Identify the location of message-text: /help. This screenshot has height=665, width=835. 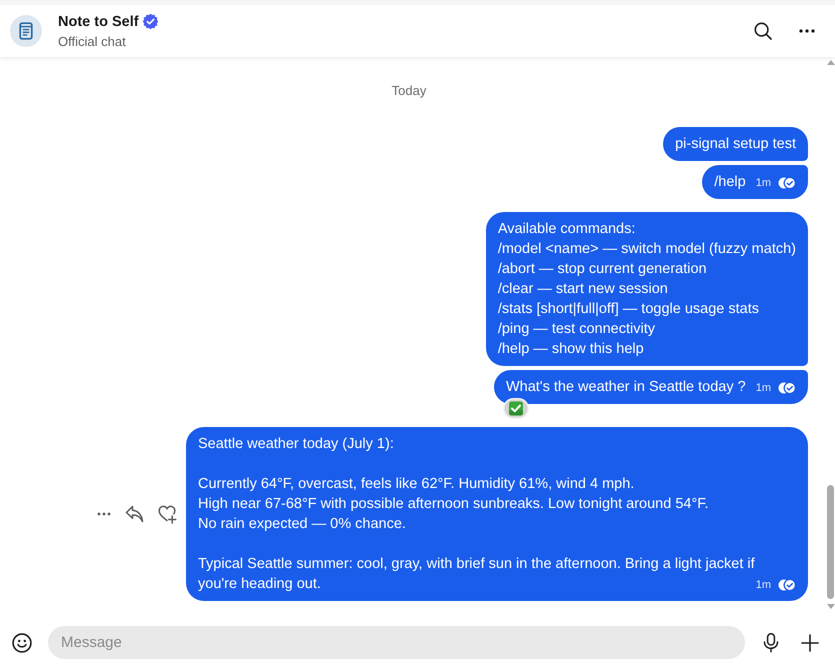
(730, 182).